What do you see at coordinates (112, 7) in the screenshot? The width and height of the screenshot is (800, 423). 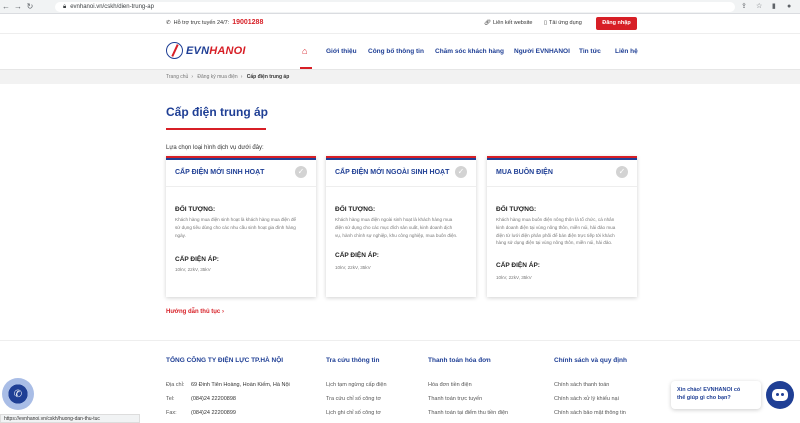 I see `url-text: evnhanoi.vn/cskh/dien-trung-ap` at bounding box center [112, 7].